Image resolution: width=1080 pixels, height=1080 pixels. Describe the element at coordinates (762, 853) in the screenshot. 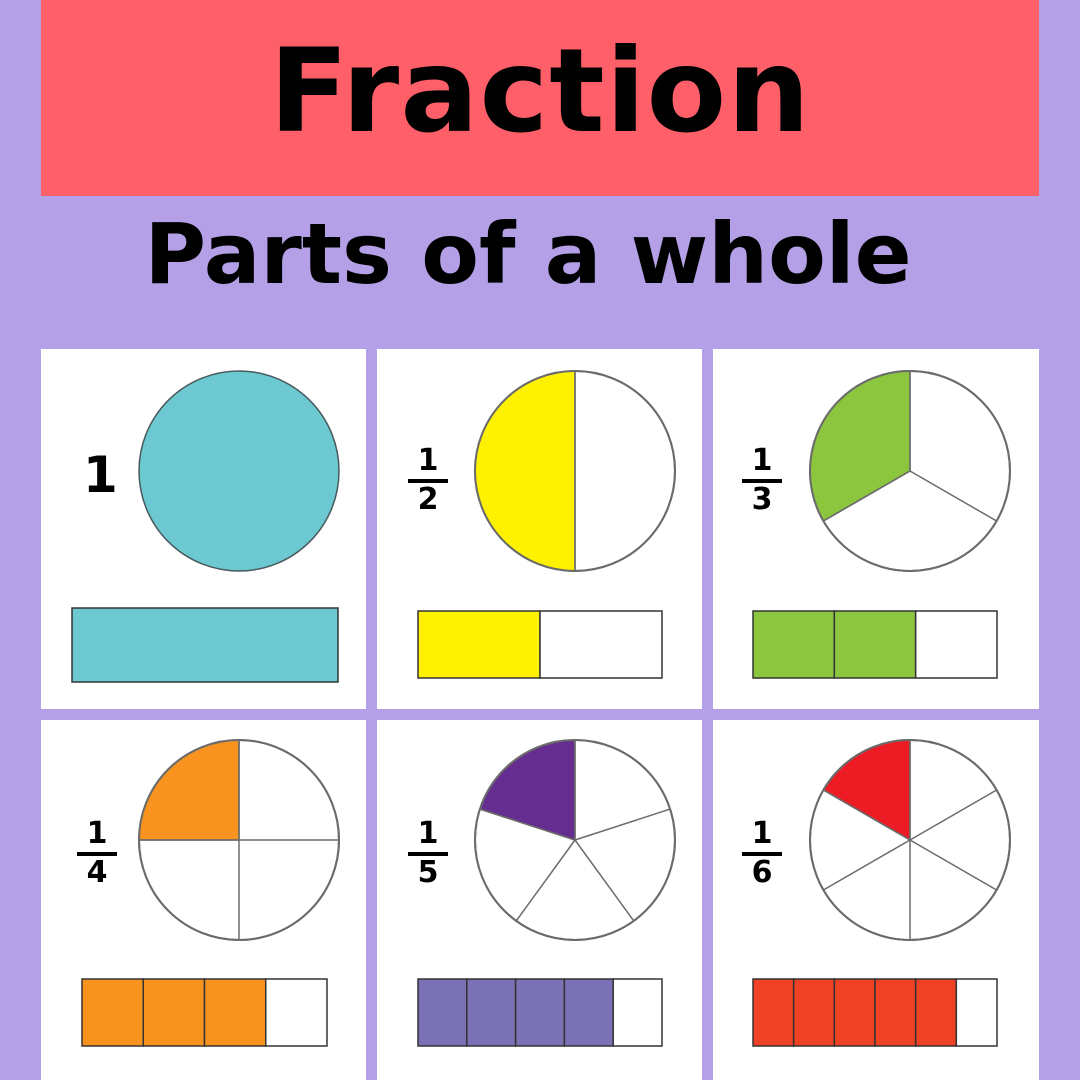

I see `fraction-label: 16` at that location.